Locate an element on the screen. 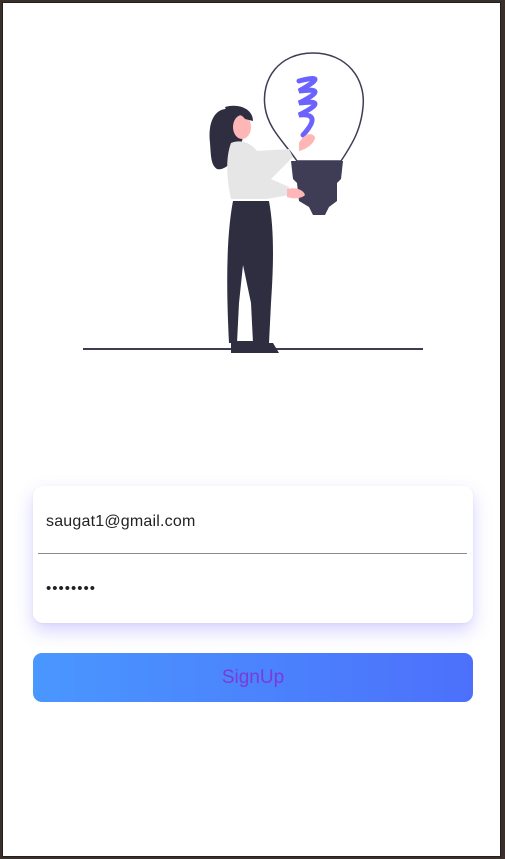 This screenshot has height=859, width=505. password-field: •••••••• is located at coordinates (252, 588).